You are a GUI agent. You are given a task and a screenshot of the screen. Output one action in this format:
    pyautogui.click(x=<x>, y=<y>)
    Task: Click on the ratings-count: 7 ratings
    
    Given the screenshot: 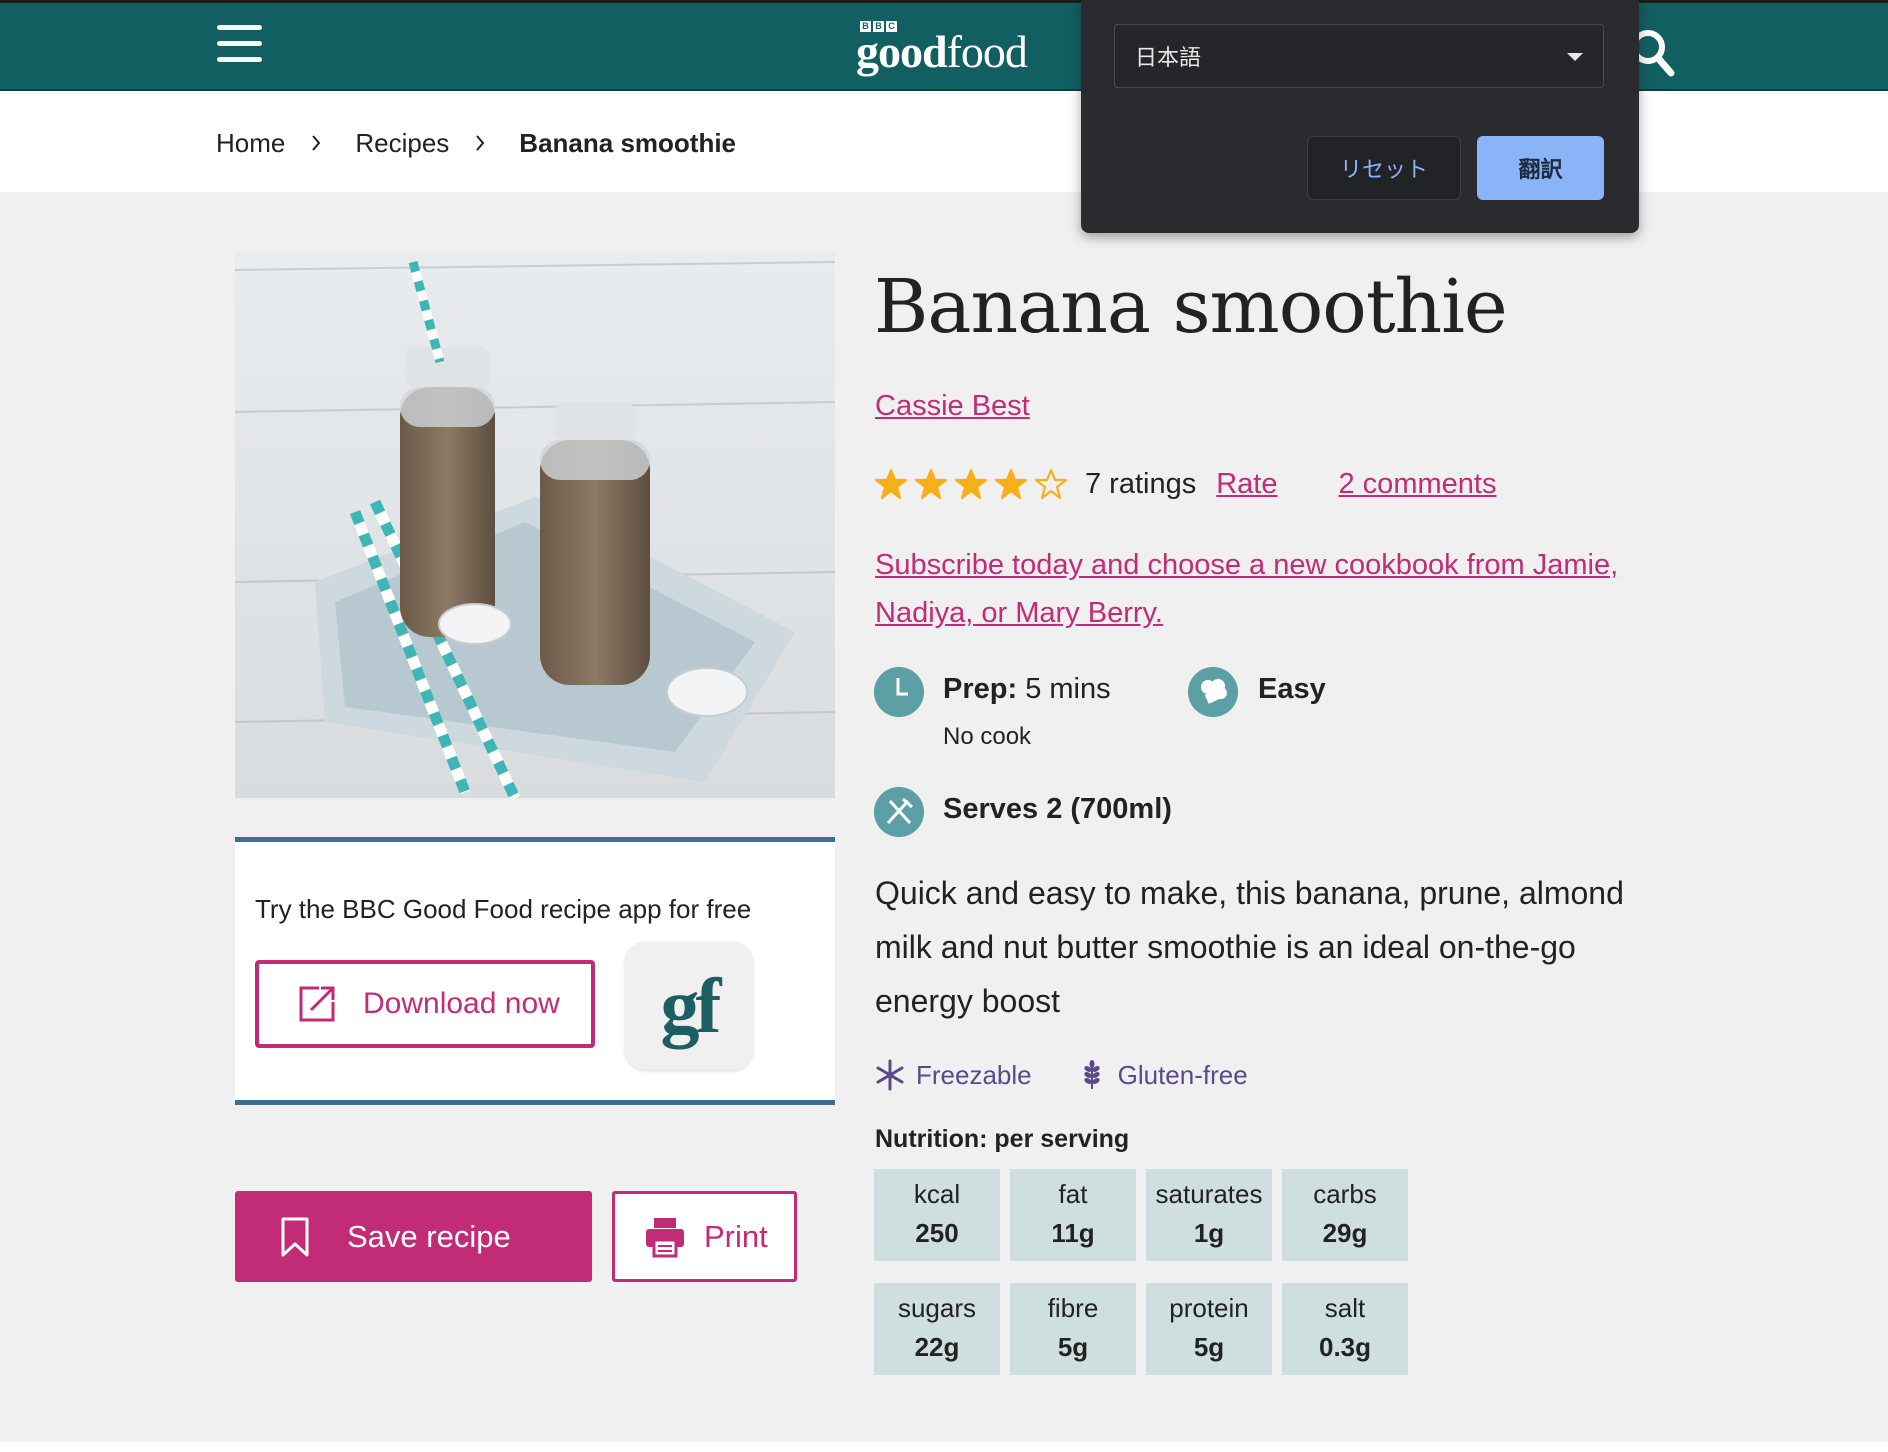 What is the action you would take?
    pyautogui.click(x=1141, y=483)
    